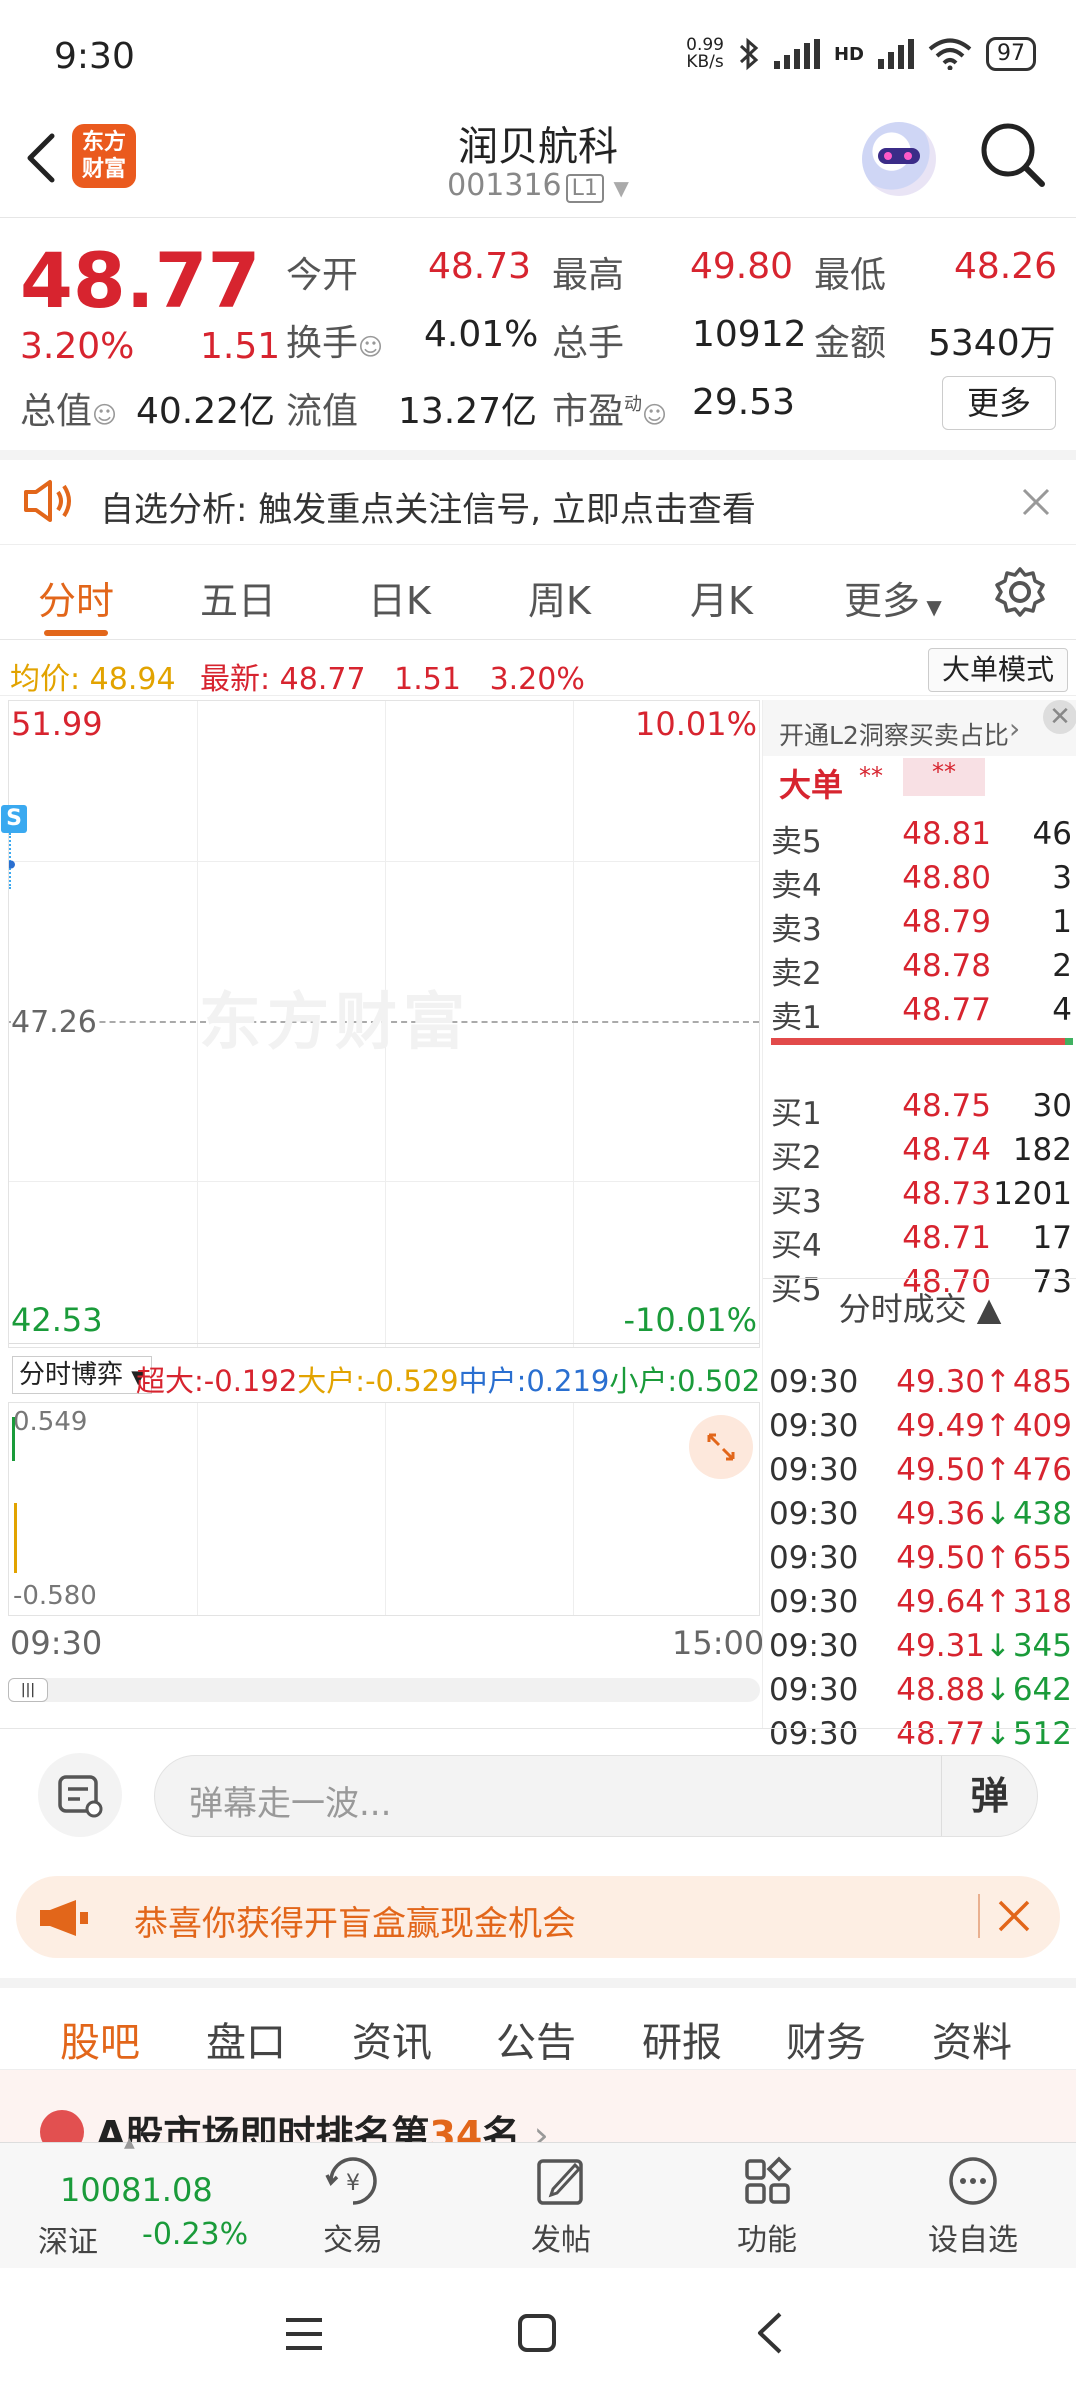 The image size is (1076, 2400). I want to click on tab-announcements: 公告, so click(536, 2039).